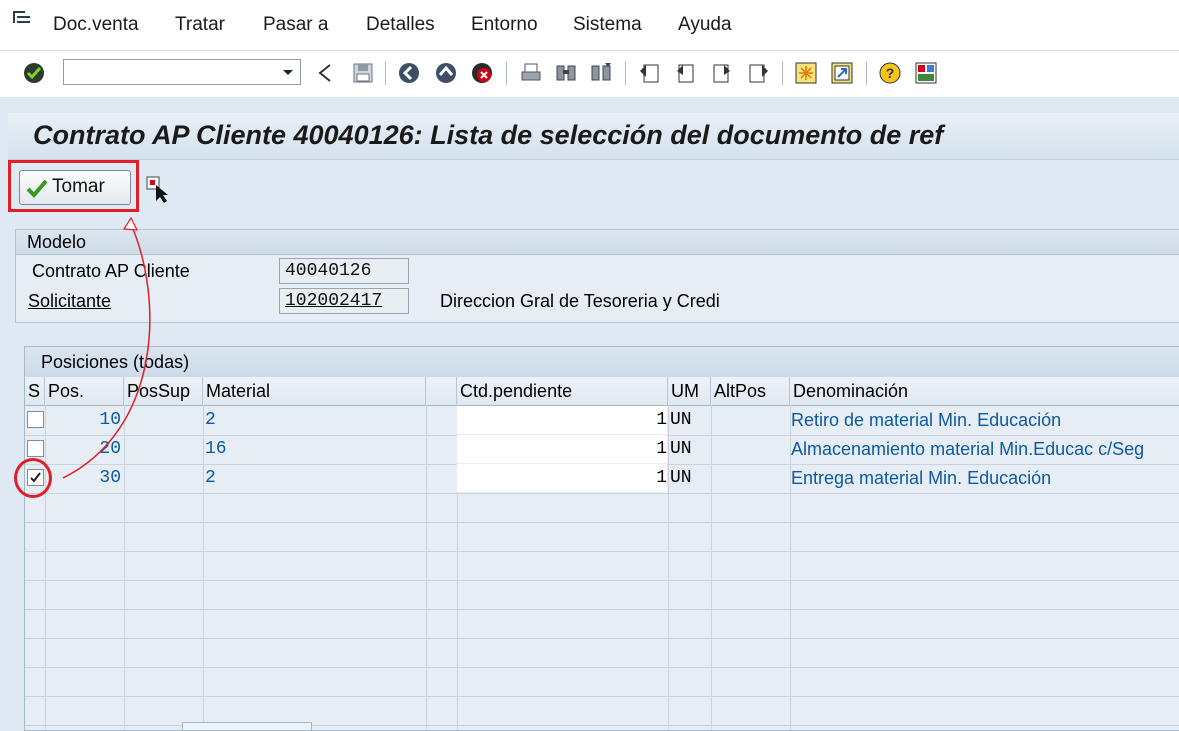 The image size is (1179, 731). What do you see at coordinates (441, 391) in the screenshot?
I see `column-header-blank` at bounding box center [441, 391].